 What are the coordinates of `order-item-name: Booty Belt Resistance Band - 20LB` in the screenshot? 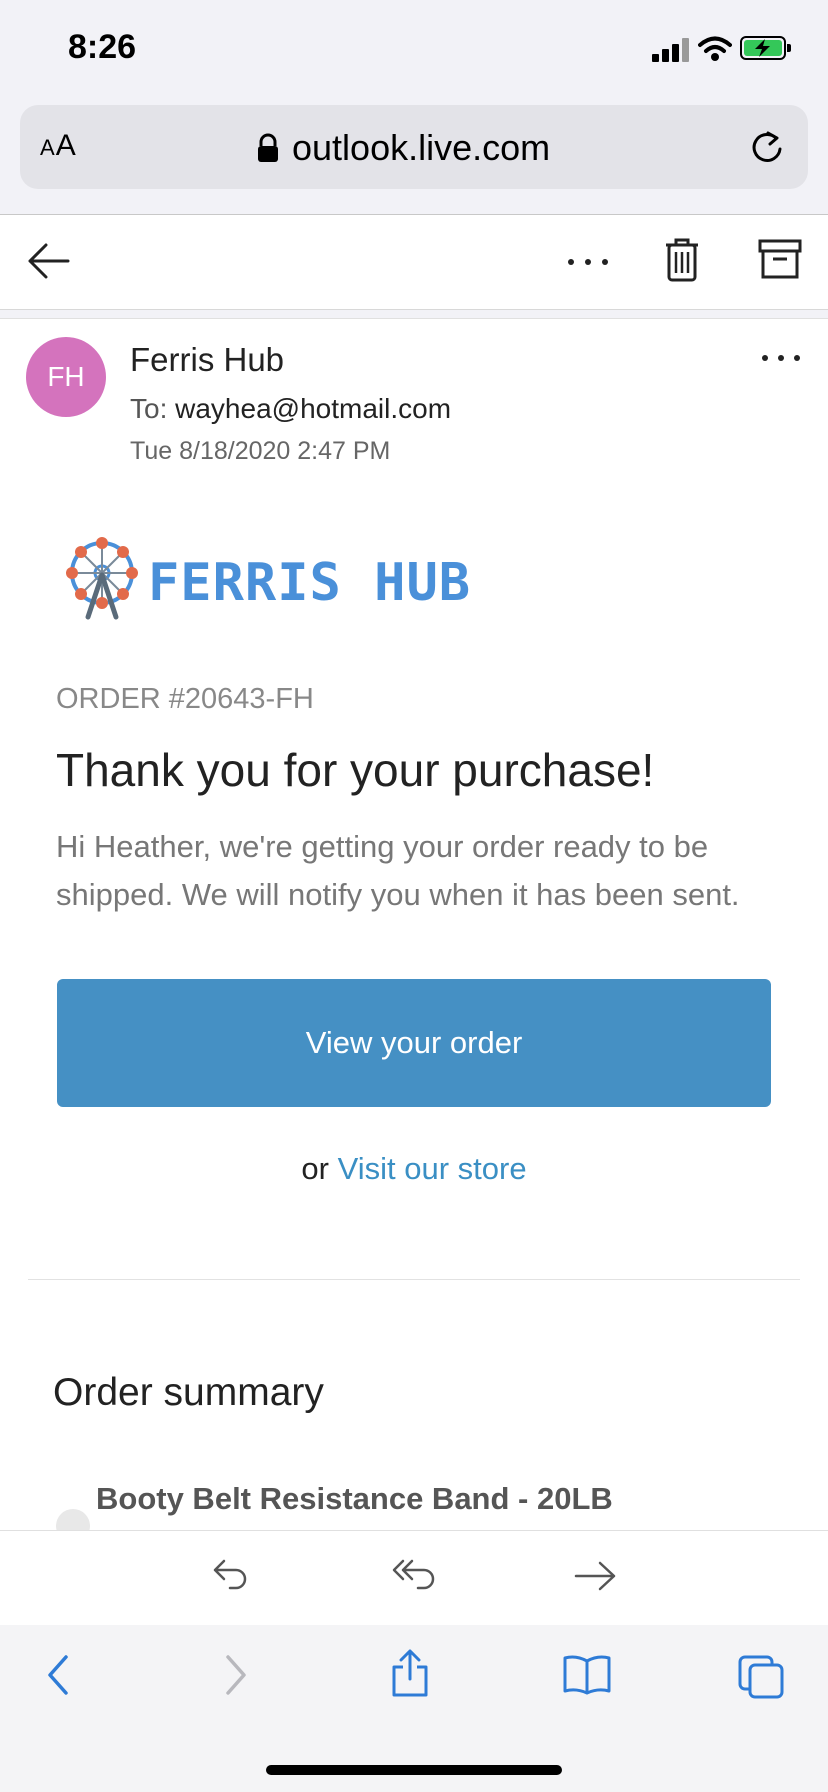 It's located at (354, 1498).